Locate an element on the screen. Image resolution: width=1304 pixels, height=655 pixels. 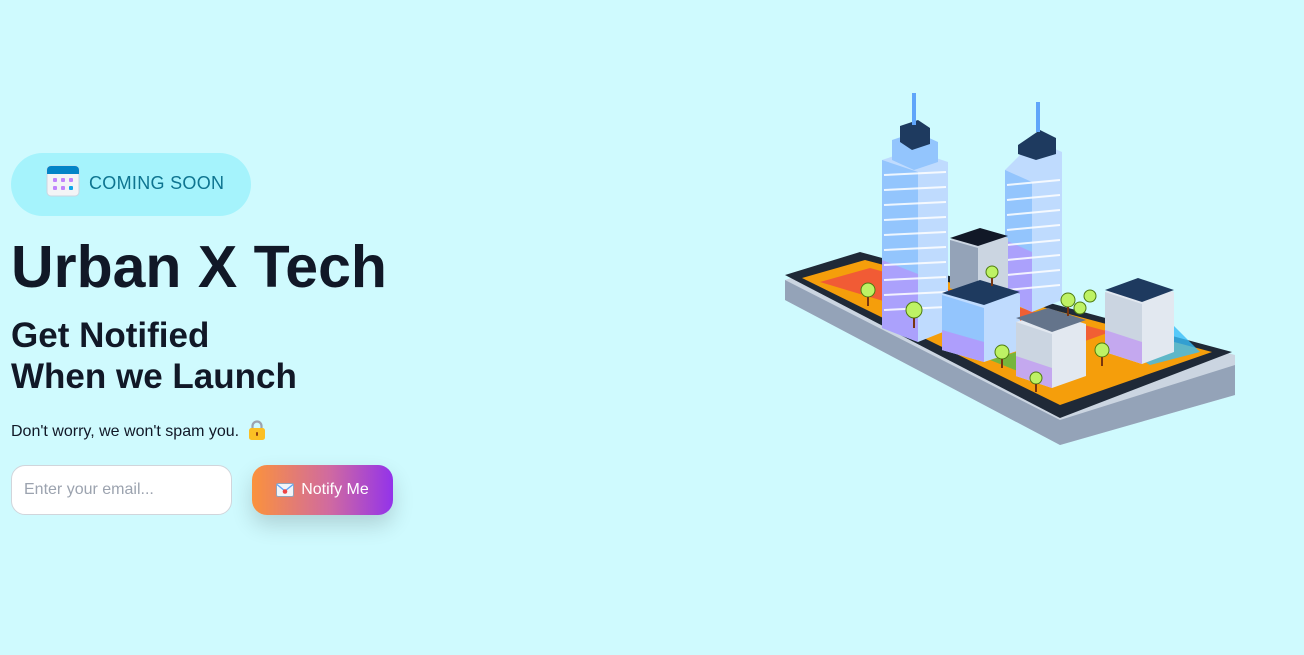
coming-soon-badge: COMING SOON is located at coordinates (131, 184).